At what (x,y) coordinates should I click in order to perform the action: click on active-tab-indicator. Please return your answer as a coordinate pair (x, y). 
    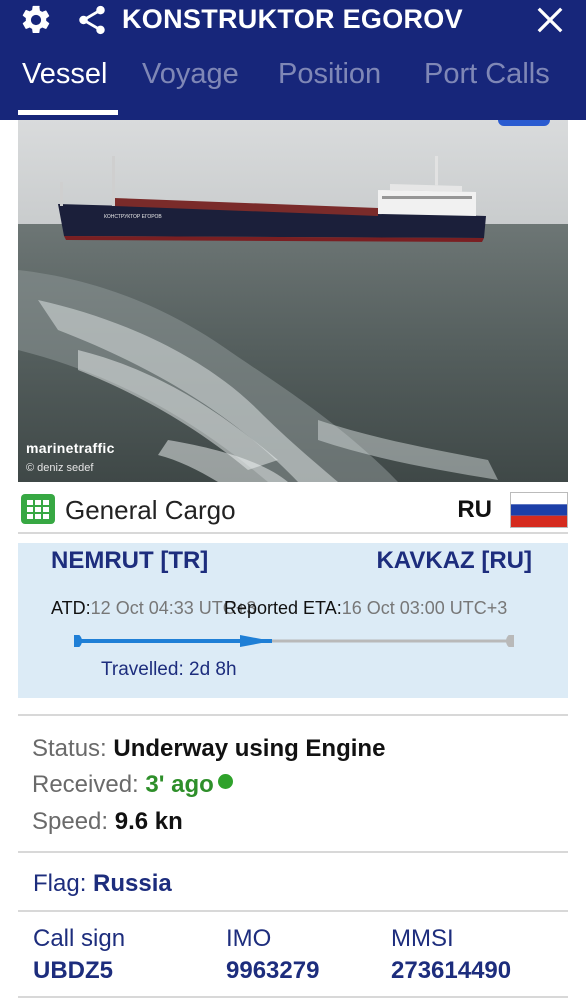
    Looking at the image, I should click on (68, 112).